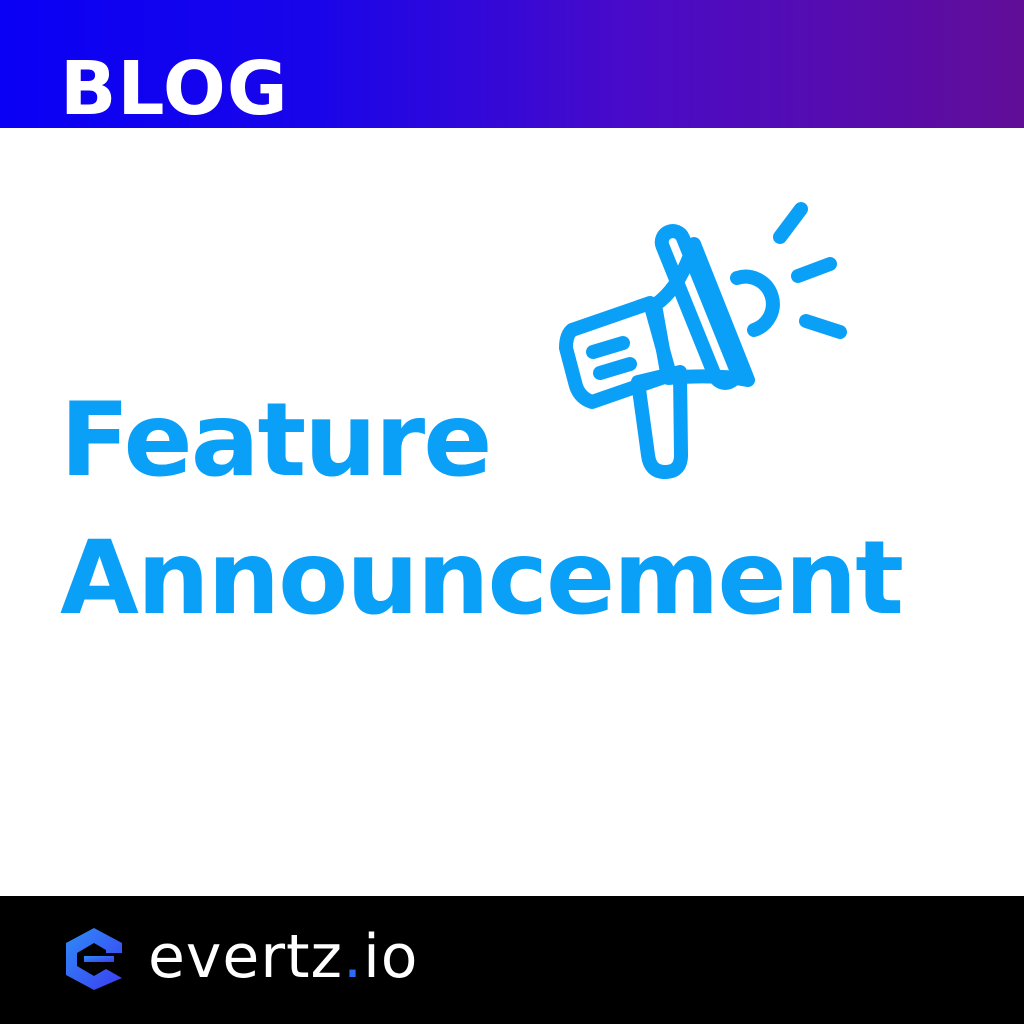 This screenshot has height=1024, width=1024. I want to click on brand-wordmark: evertz.io, so click(283, 957).